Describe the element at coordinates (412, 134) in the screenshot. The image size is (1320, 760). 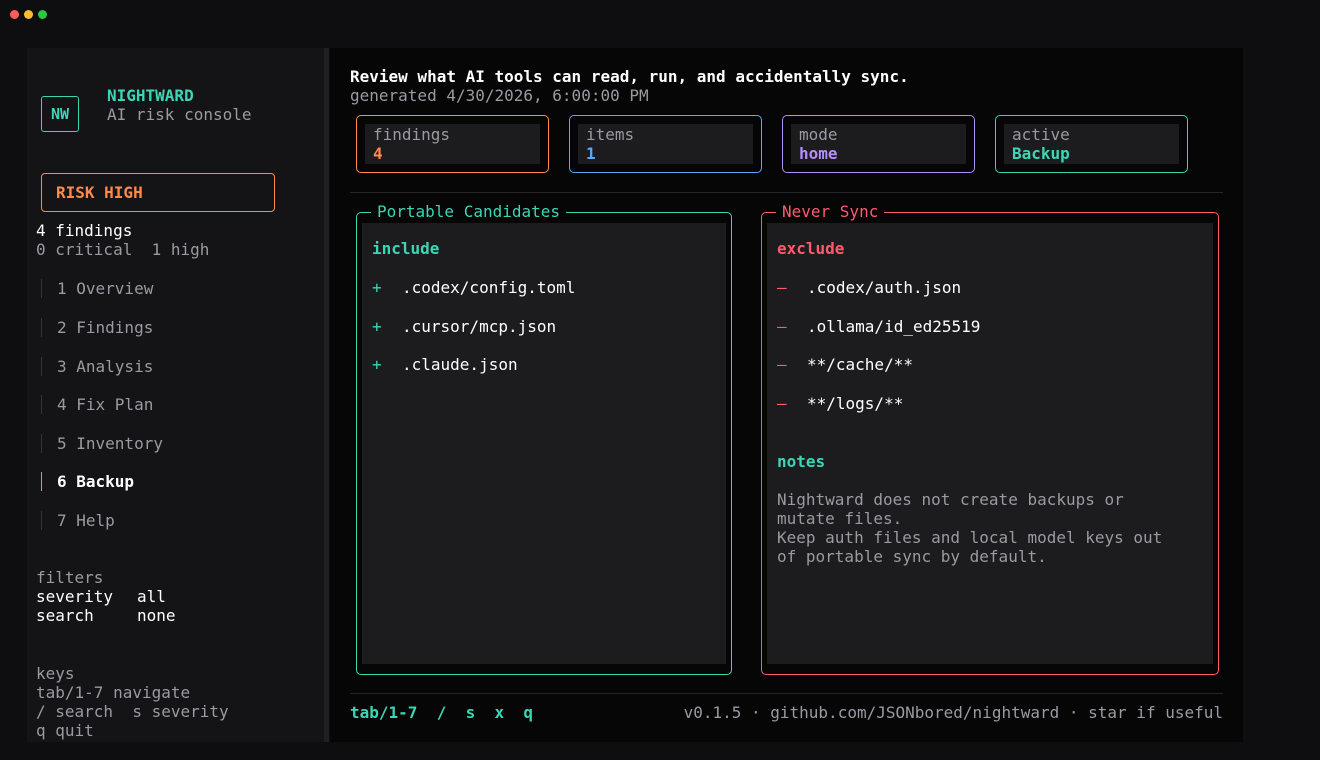
I see `stat-label: findings` at that location.